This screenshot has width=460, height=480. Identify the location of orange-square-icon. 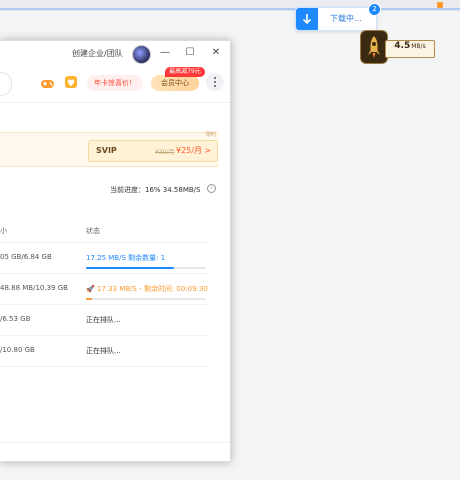
(440, 5).